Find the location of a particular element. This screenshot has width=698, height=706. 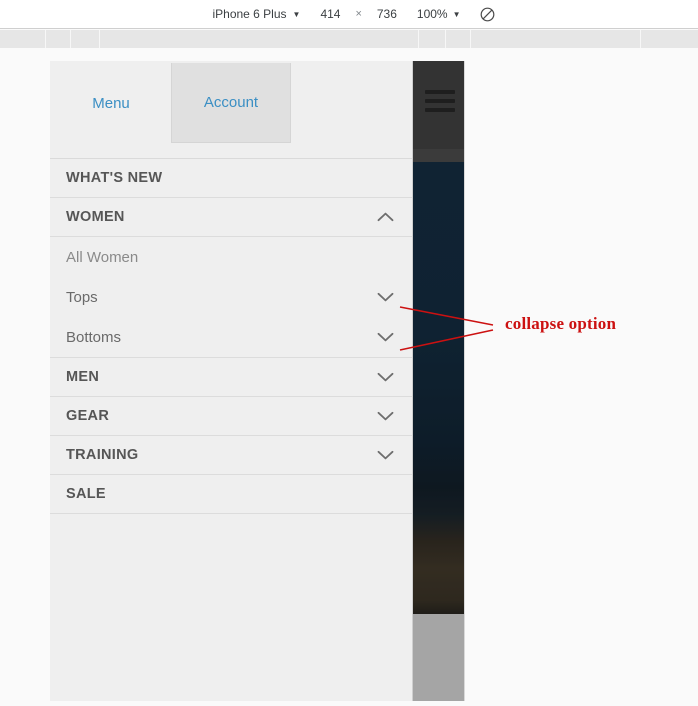

viewport-height-input: 736 is located at coordinates (387, 14).